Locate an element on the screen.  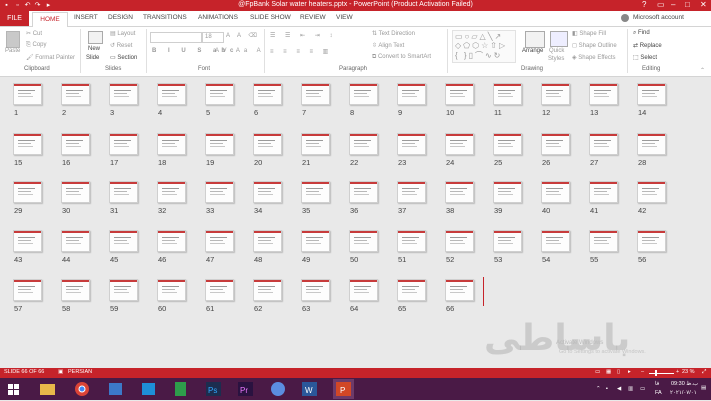
zoom-out-icon: – is located at coordinates (642, 372).